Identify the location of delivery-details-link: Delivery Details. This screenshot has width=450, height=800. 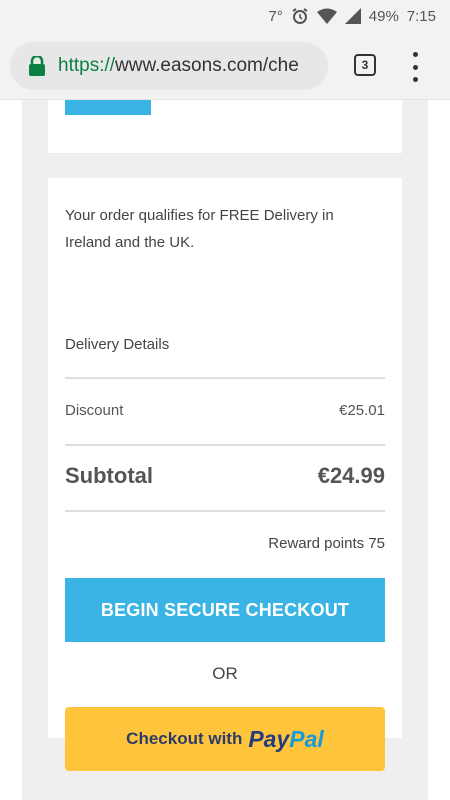
(117, 344).